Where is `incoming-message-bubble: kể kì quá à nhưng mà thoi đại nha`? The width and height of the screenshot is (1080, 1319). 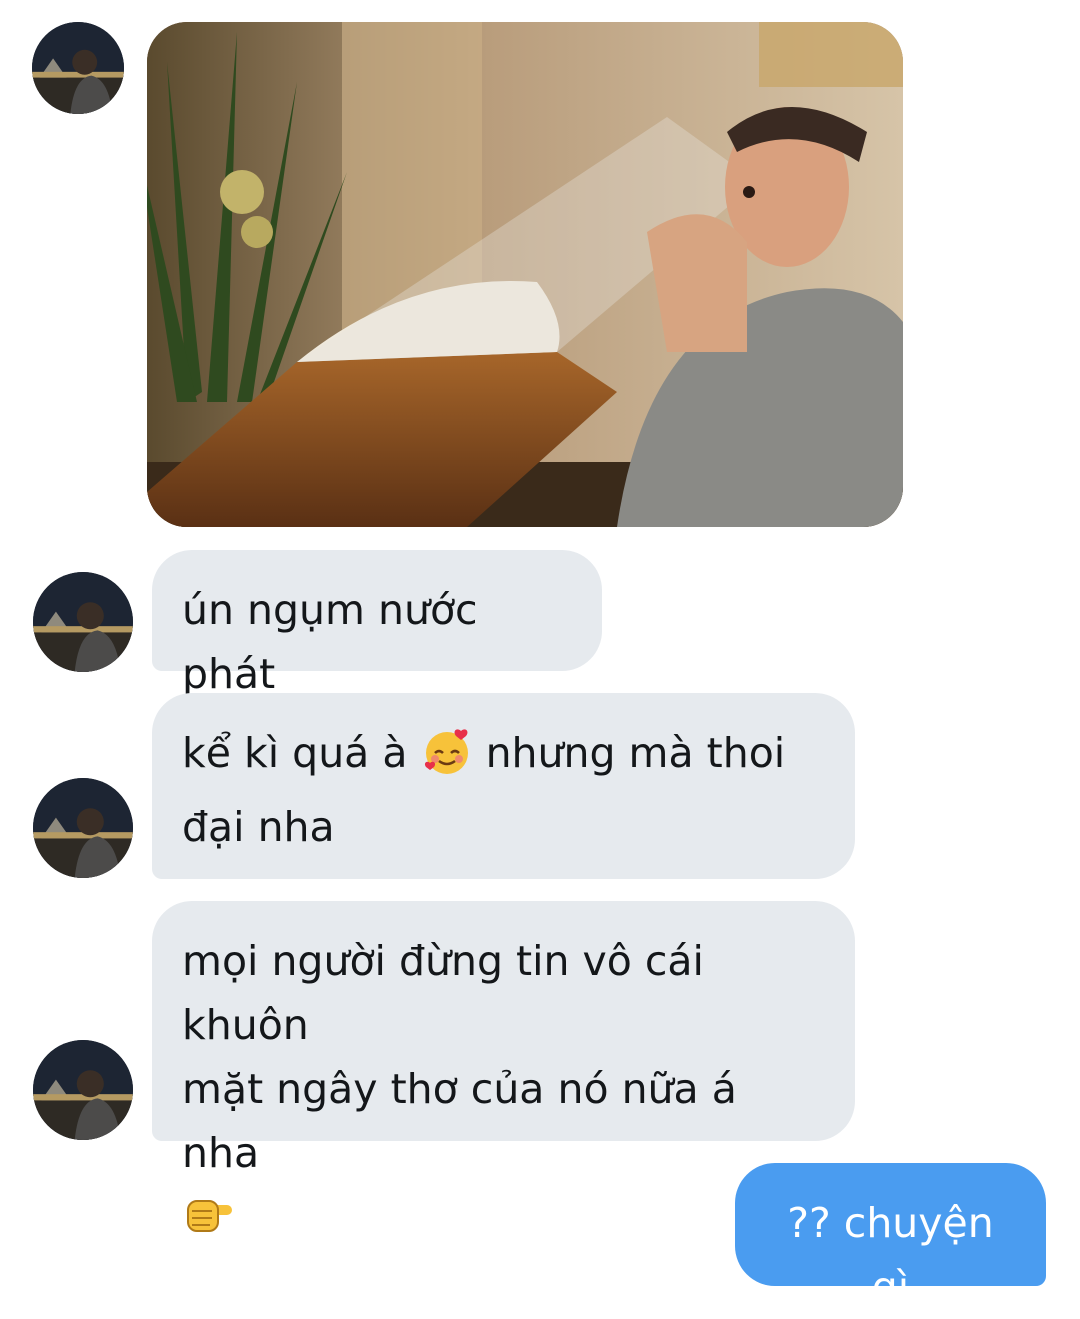 incoming-message-bubble: kể kì quá à nhưng mà thoi đại nha is located at coordinates (503, 786).